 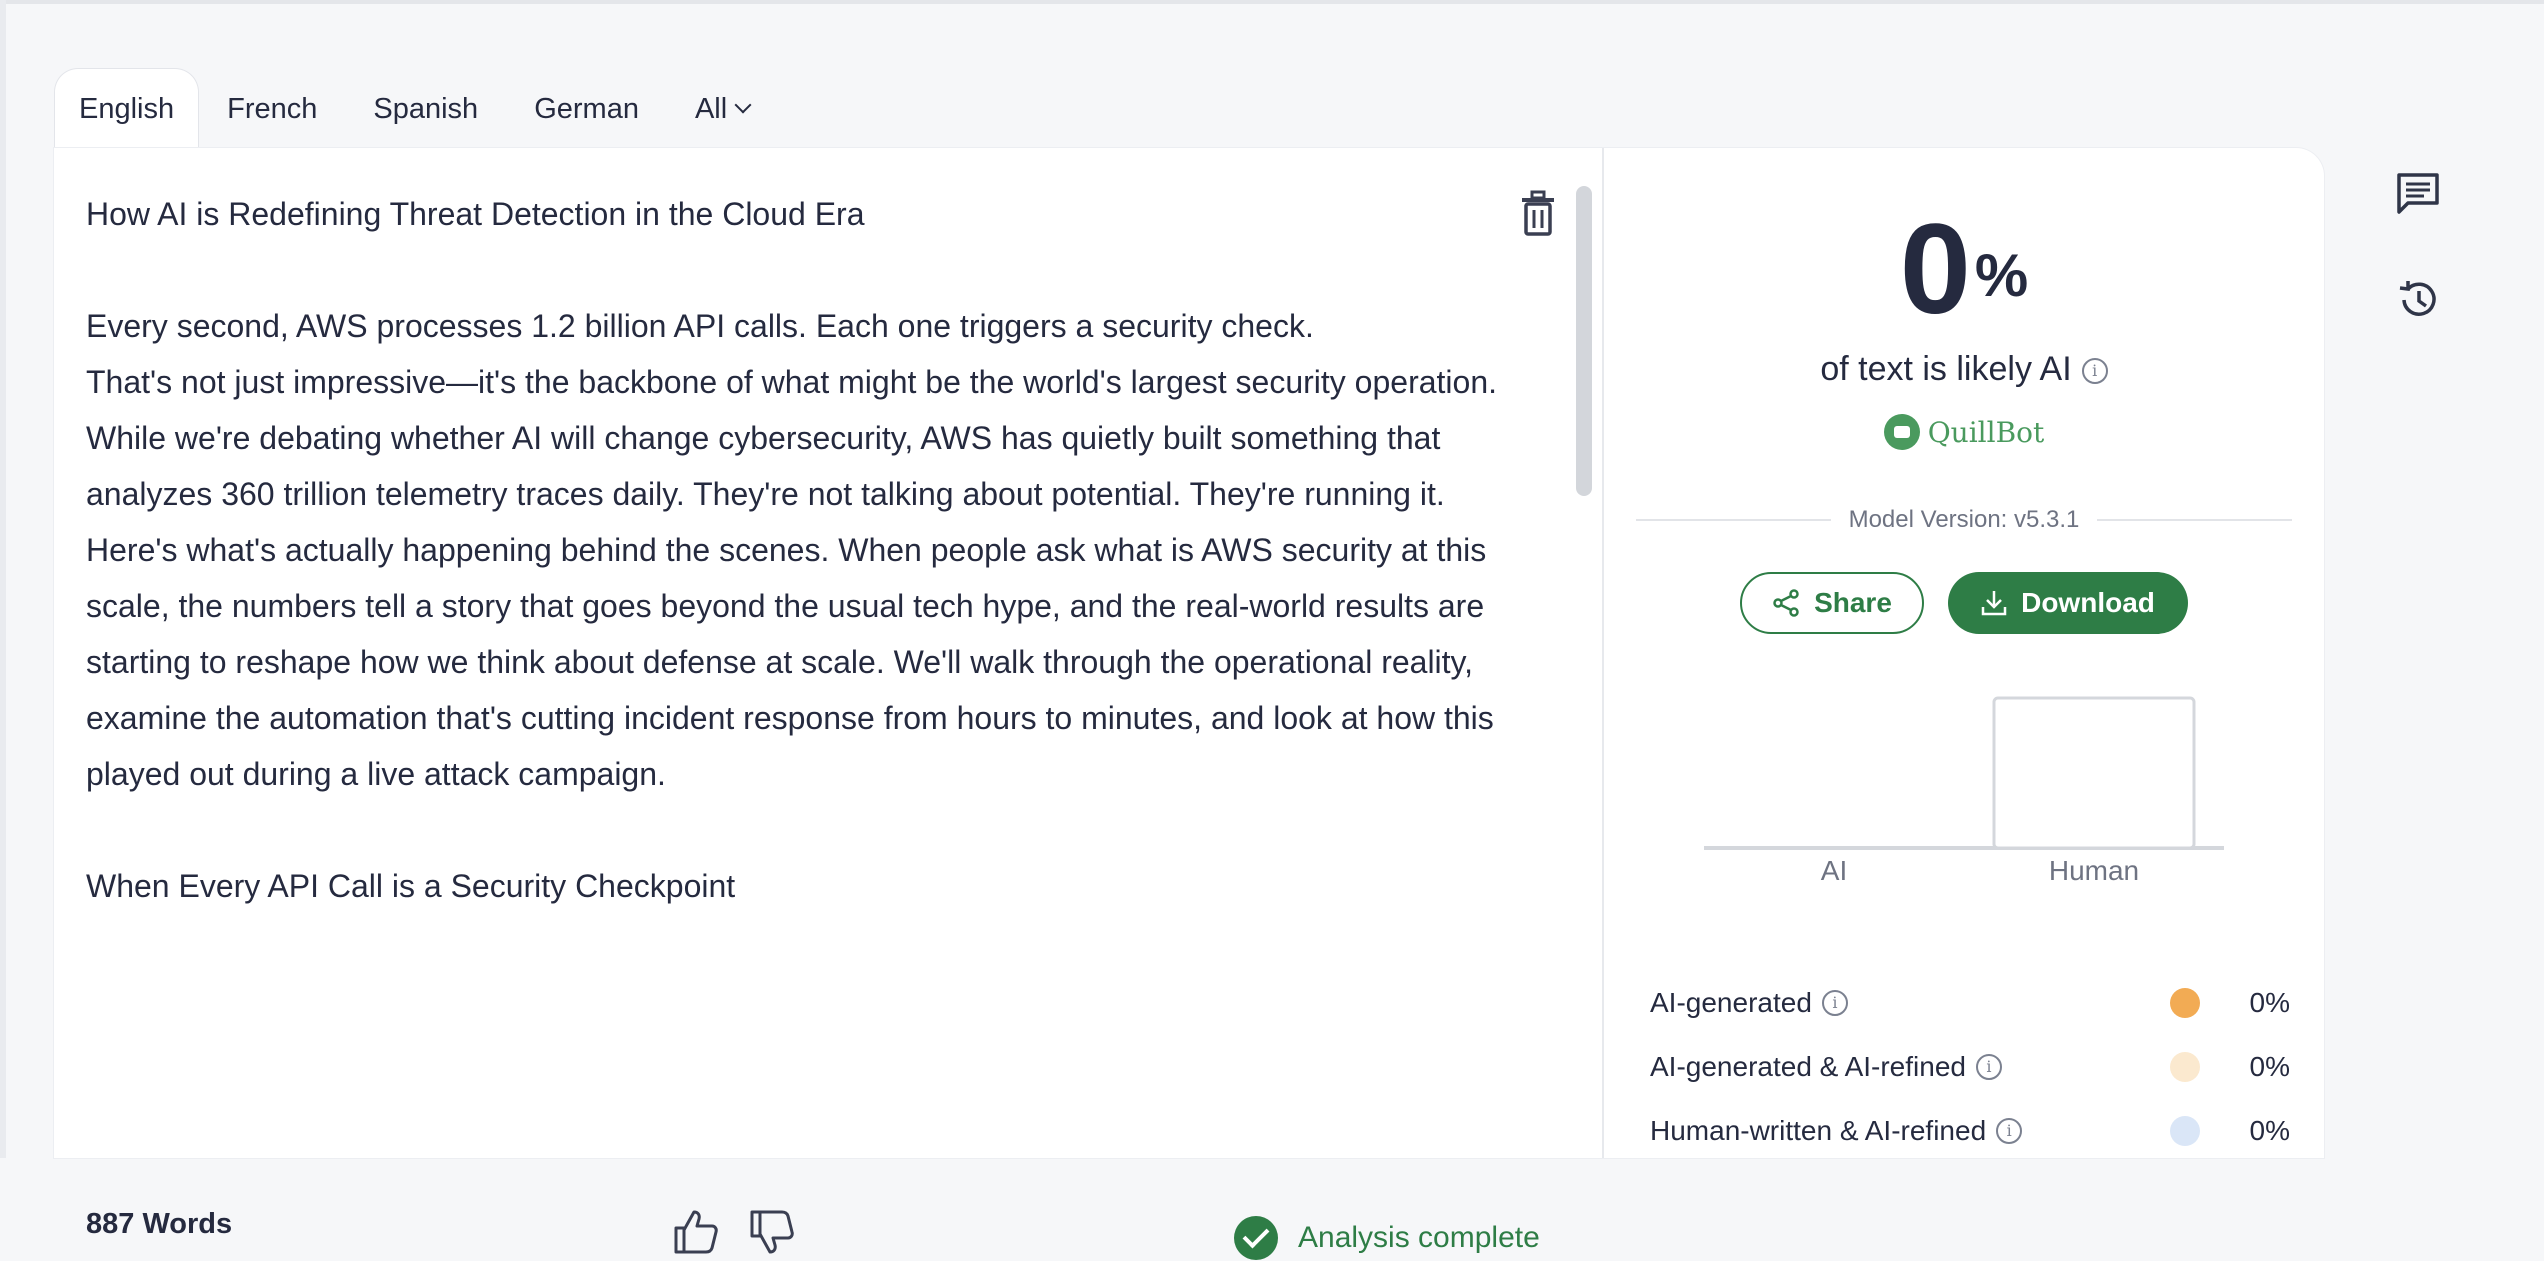 What do you see at coordinates (1808, 1066) in the screenshot?
I see `legend-label: AI-generated & AI-refined` at bounding box center [1808, 1066].